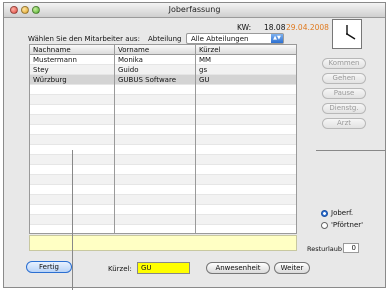 The width and height of the screenshot is (390, 292). I want to click on cell-kuerzel: MM, so click(205, 60).